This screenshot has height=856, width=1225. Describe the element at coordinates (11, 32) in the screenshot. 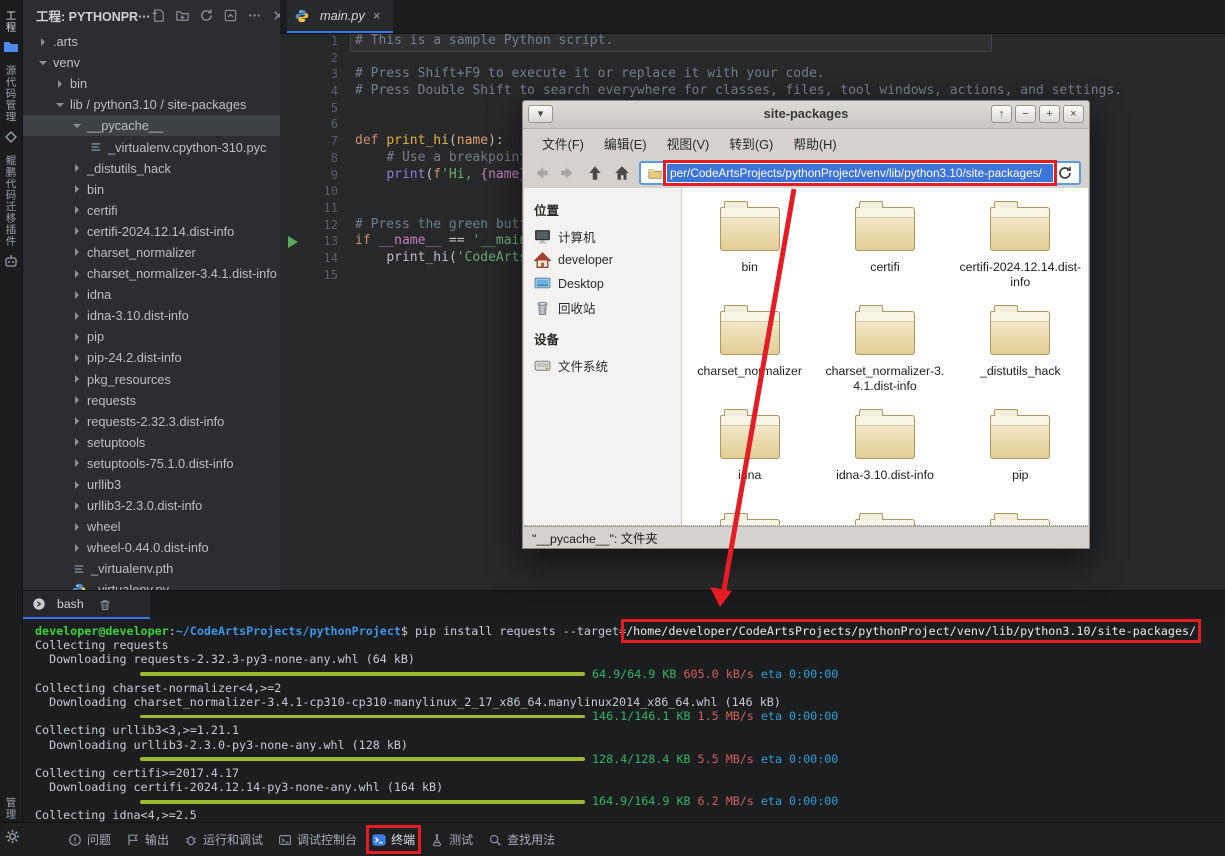

I see `activity-item: 工程` at that location.